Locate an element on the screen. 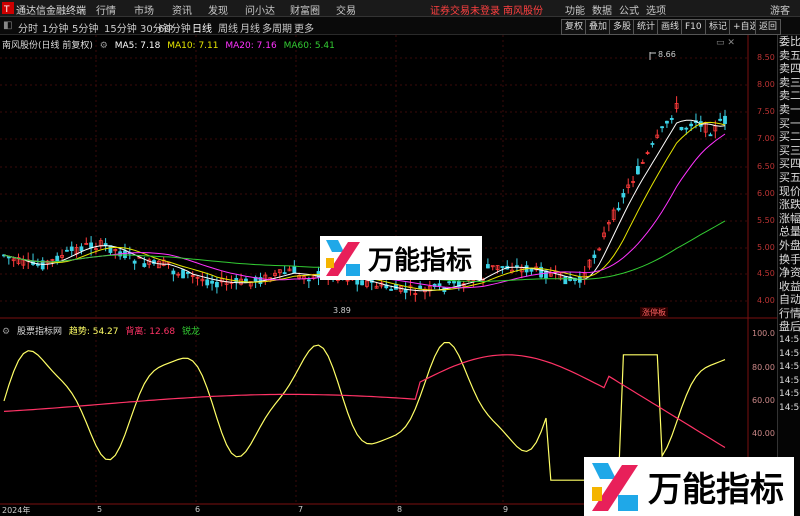 This screenshot has width=800, height=516. stock-name-label: 南风股份(日线 前复权) is located at coordinates (47, 46).